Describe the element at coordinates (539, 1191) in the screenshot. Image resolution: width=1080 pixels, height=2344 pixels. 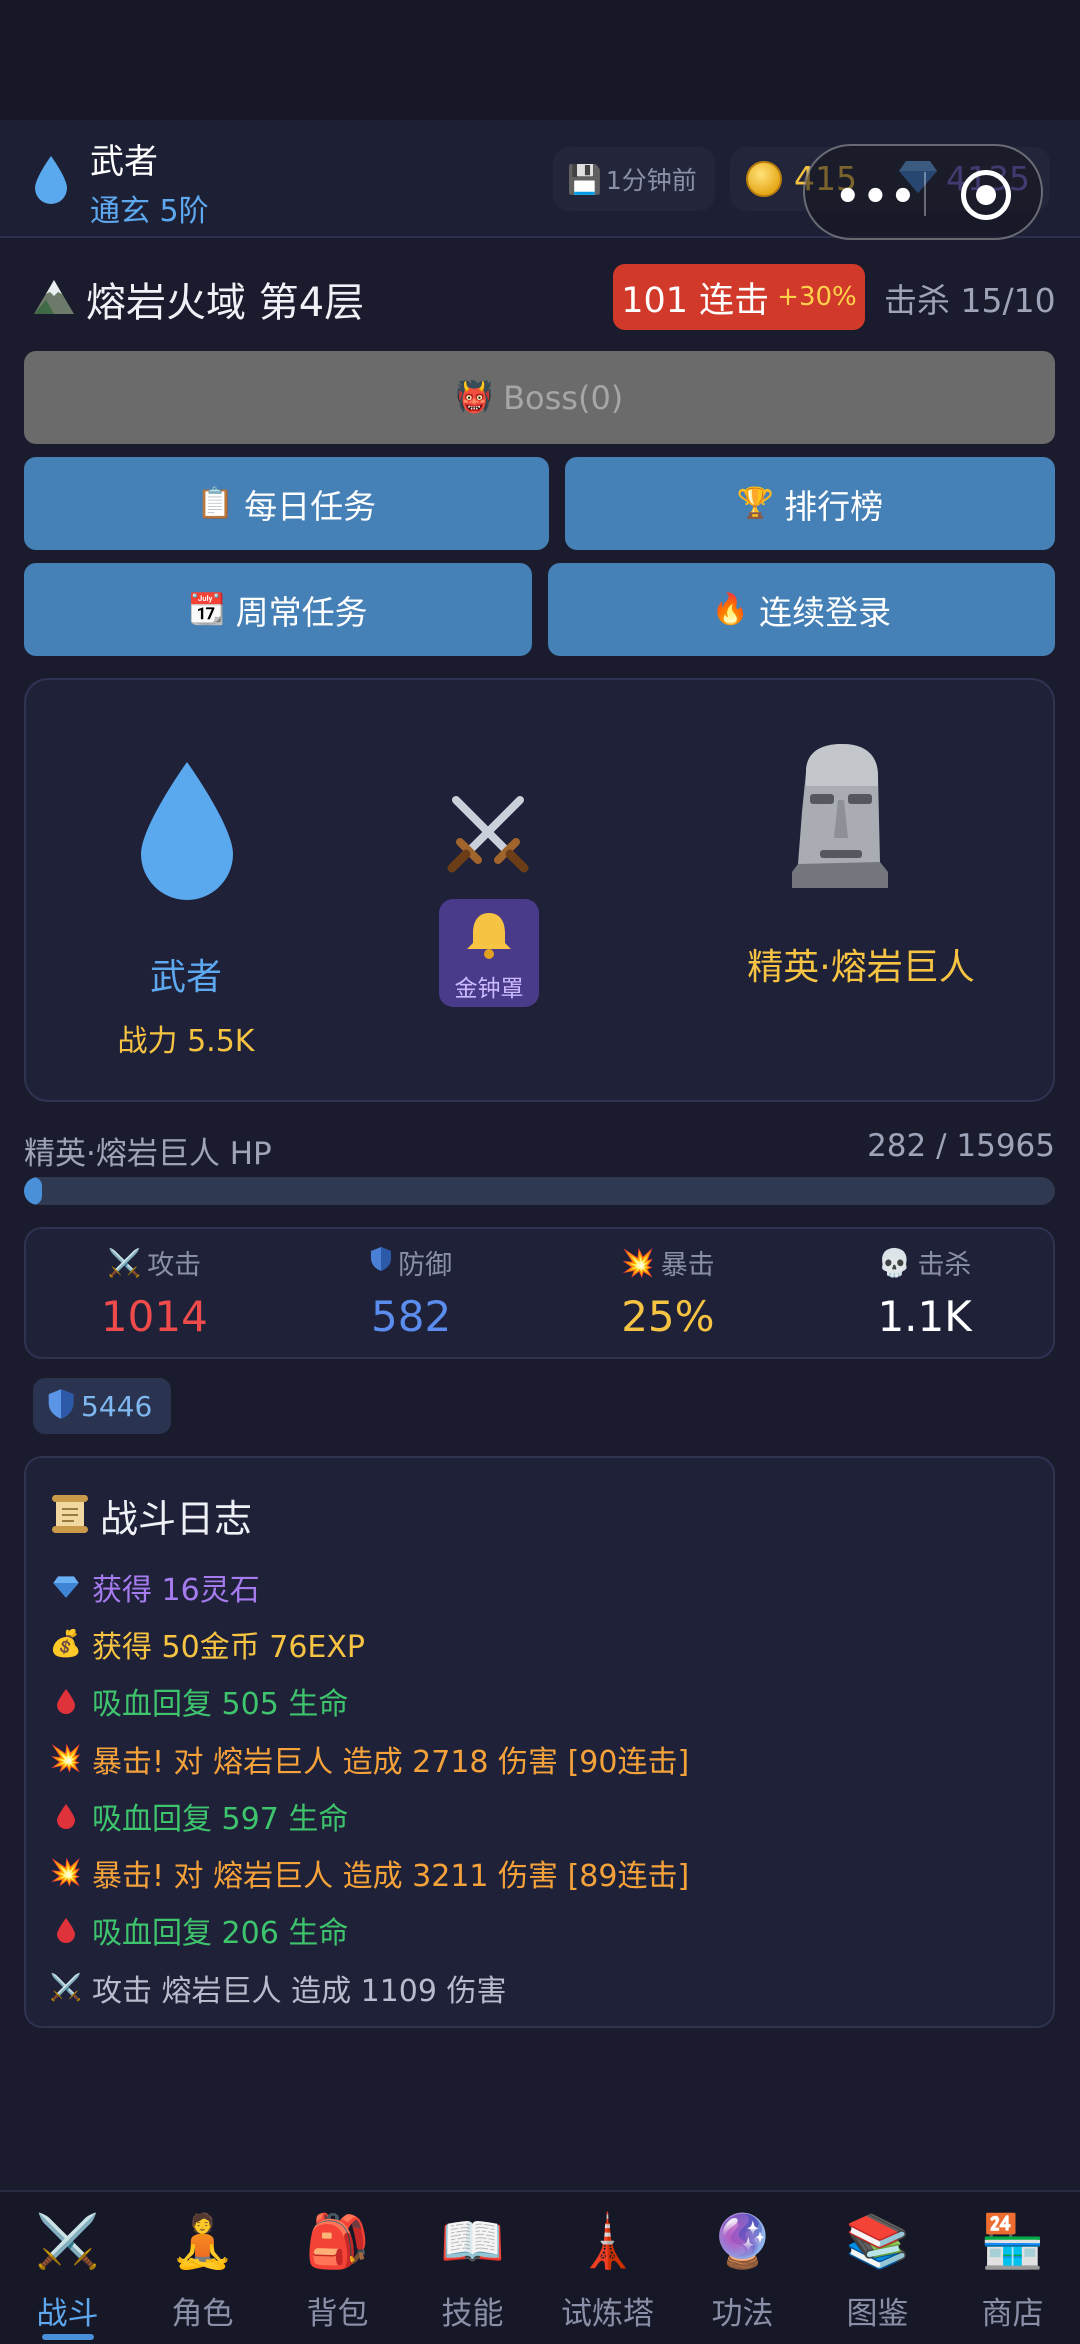
I see `enemy-hp-bar` at that location.